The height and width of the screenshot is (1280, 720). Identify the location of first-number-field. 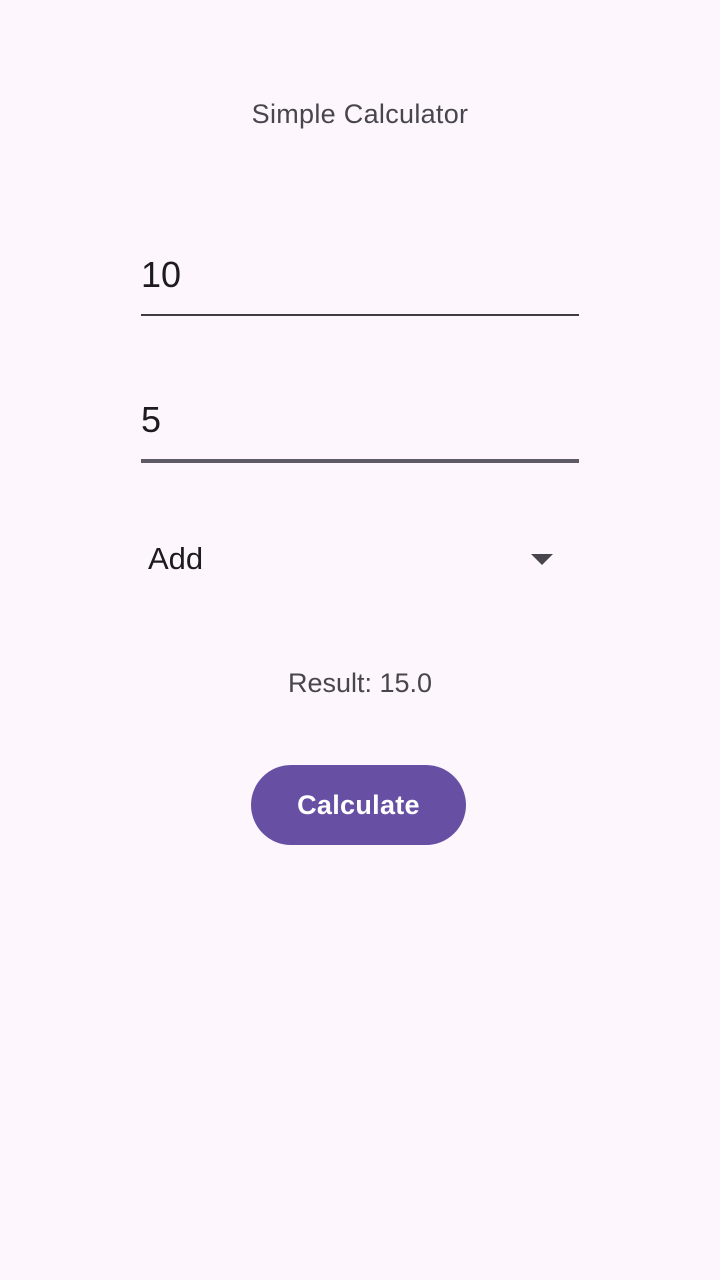
(360, 281).